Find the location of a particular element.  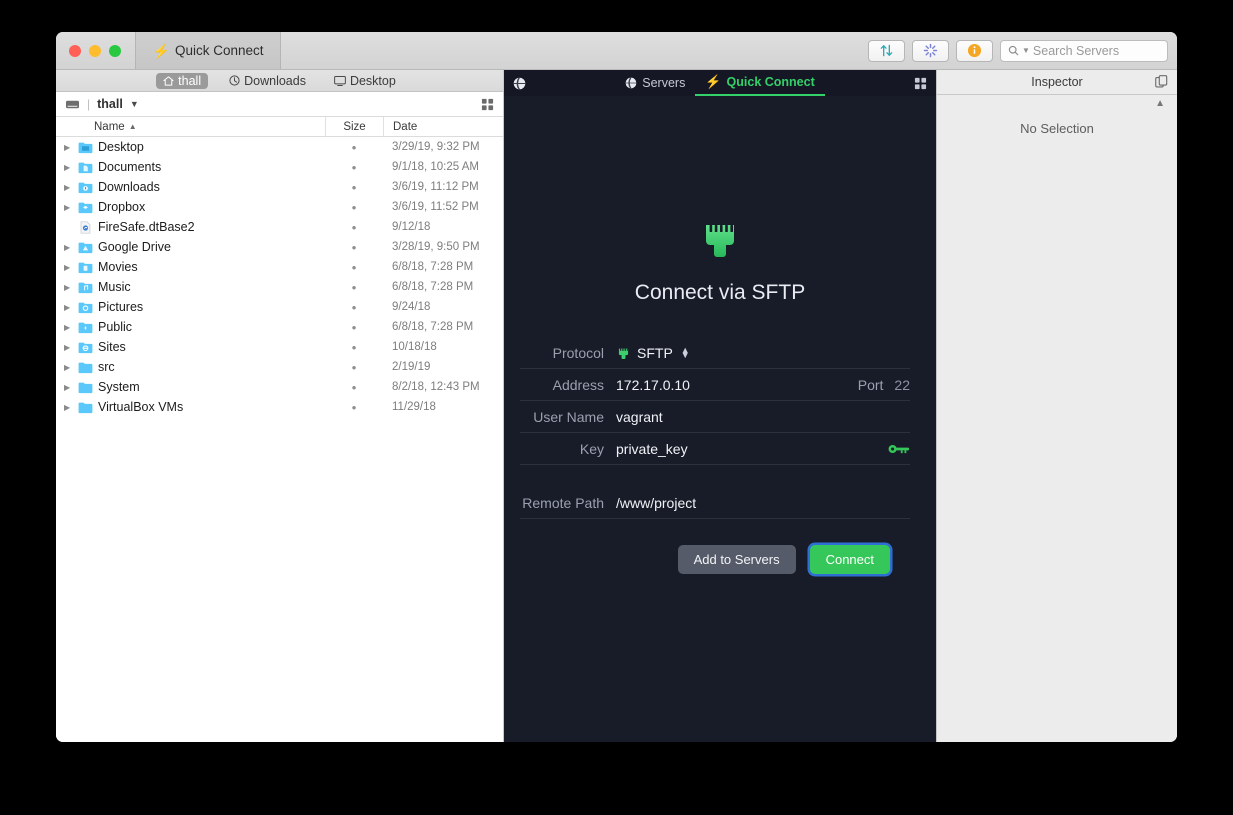

stepper-icon: ▲ ▼ is located at coordinates (685, 352).